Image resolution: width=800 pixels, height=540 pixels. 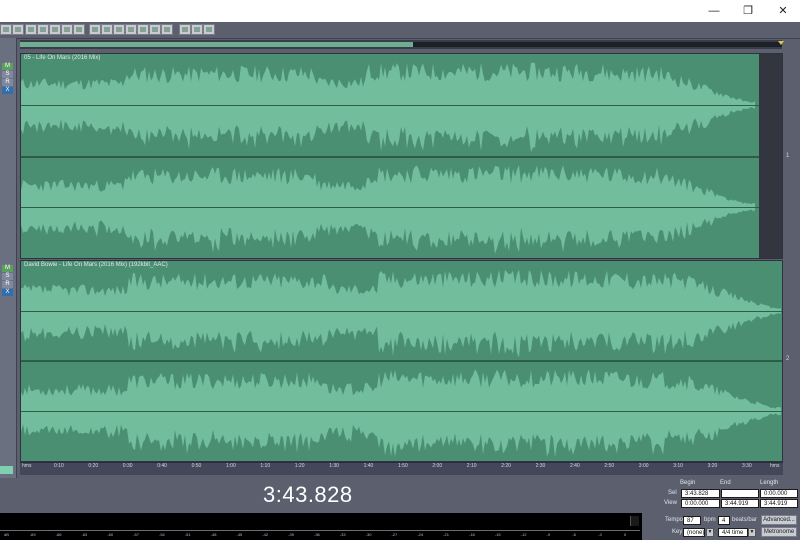 I want to click on ruler-end-label: hms, so click(x=775, y=466).